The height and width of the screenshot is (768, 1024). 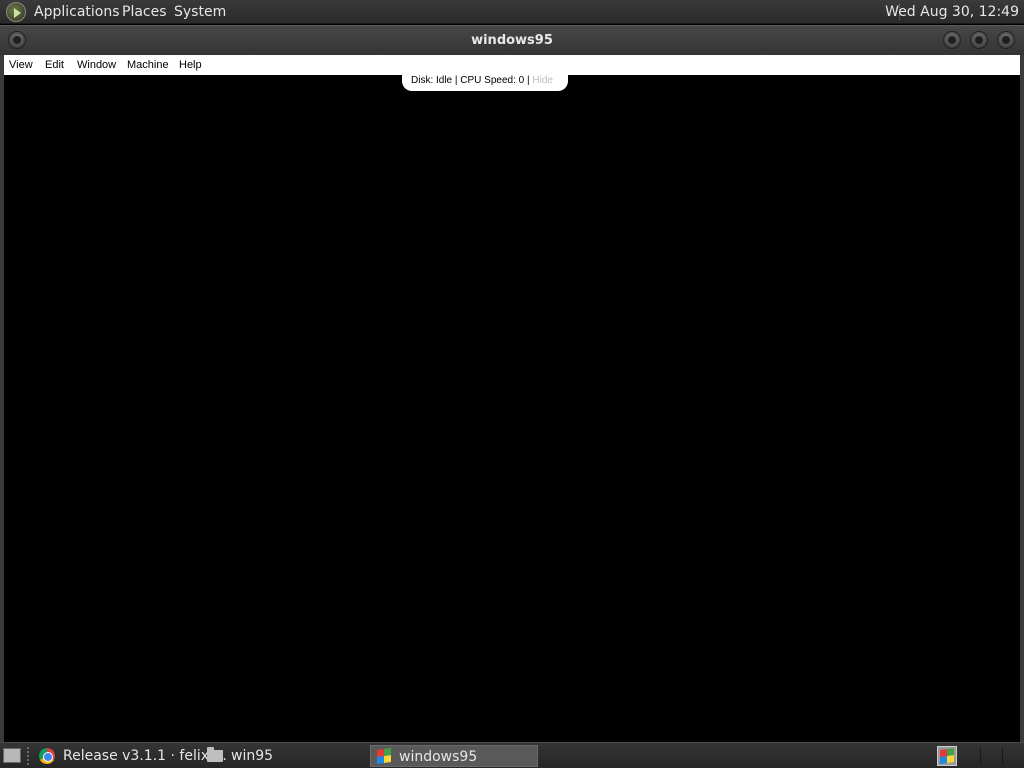 What do you see at coordinates (16, 12) in the screenshot?
I see `distro-logo-icon` at bounding box center [16, 12].